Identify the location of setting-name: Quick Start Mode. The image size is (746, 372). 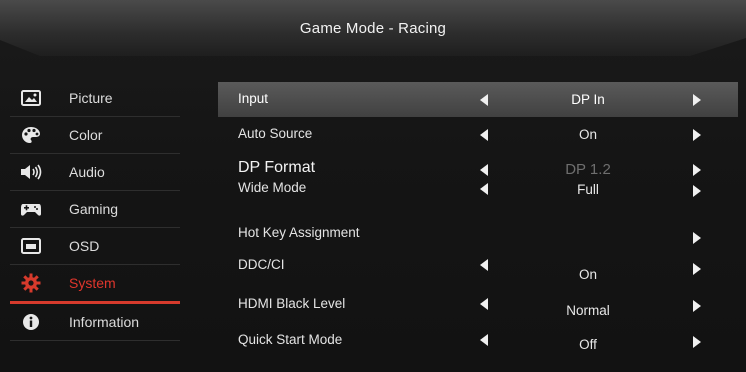
(290, 339).